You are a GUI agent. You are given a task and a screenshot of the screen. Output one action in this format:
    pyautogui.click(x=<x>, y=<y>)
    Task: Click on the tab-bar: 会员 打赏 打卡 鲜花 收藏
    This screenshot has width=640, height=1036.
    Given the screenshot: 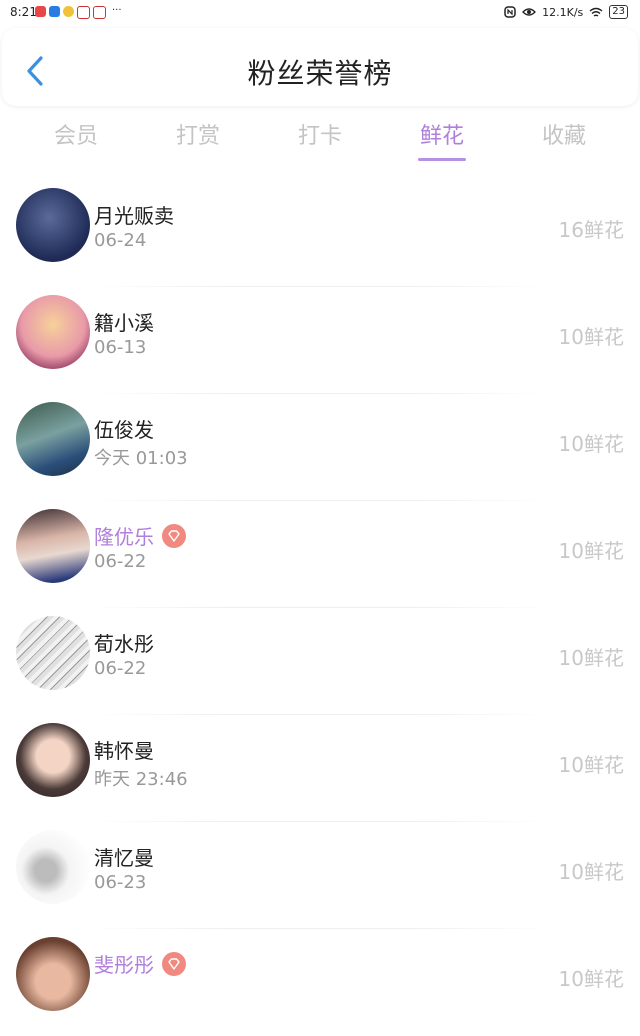 What is the action you would take?
    pyautogui.click(x=320, y=138)
    